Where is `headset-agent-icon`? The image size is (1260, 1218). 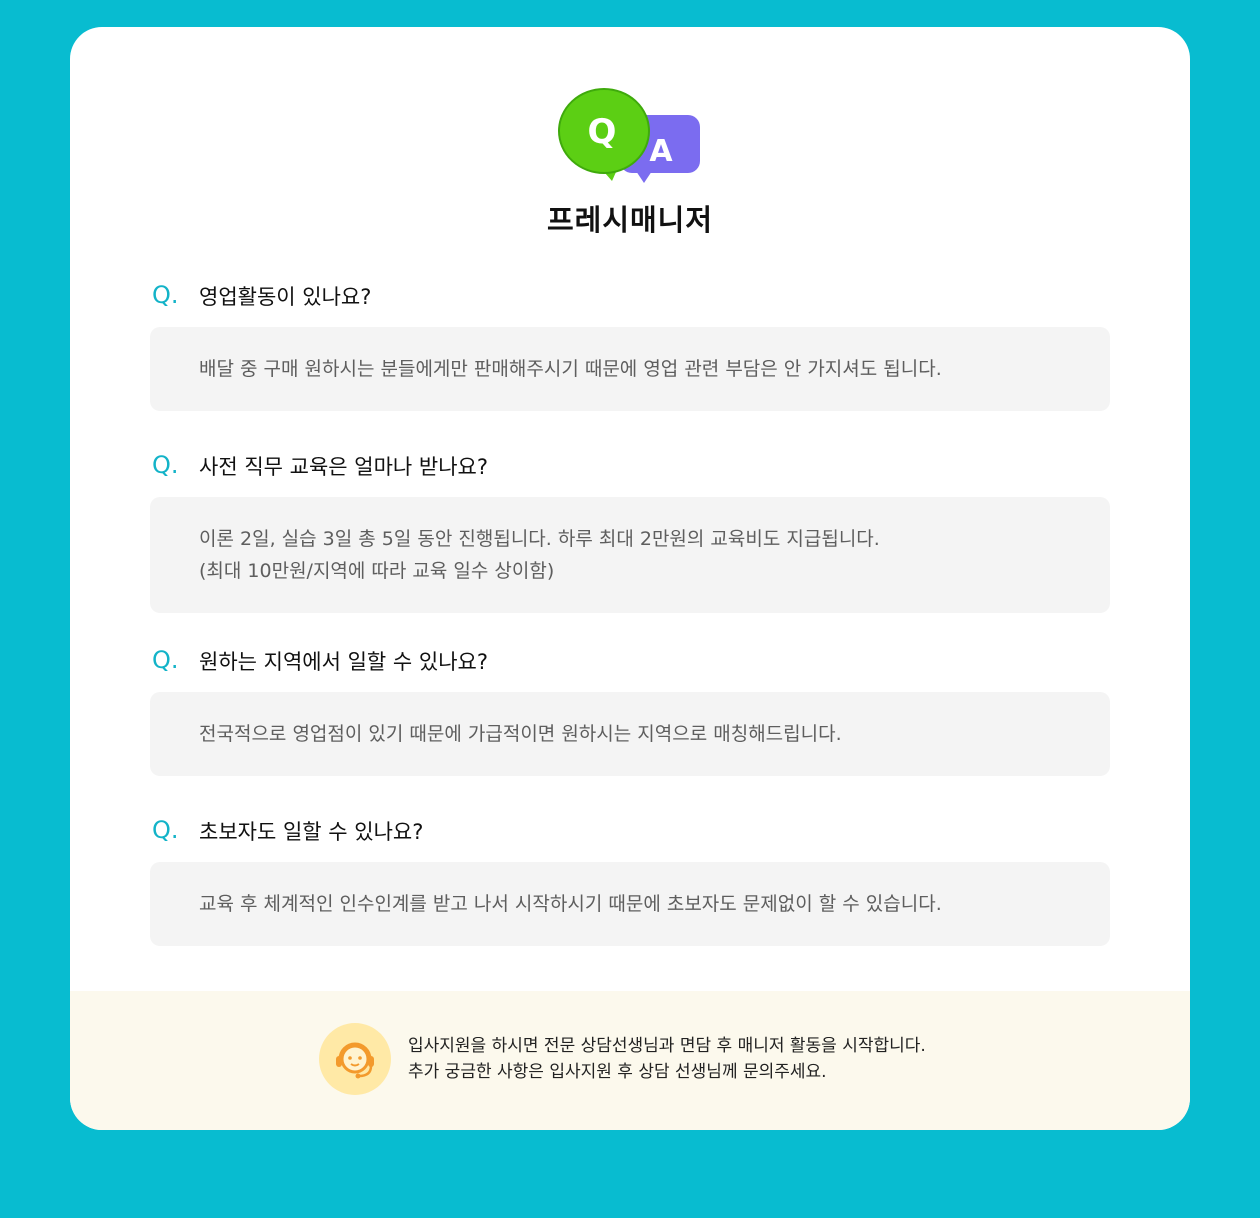 headset-agent-icon is located at coordinates (355, 1060).